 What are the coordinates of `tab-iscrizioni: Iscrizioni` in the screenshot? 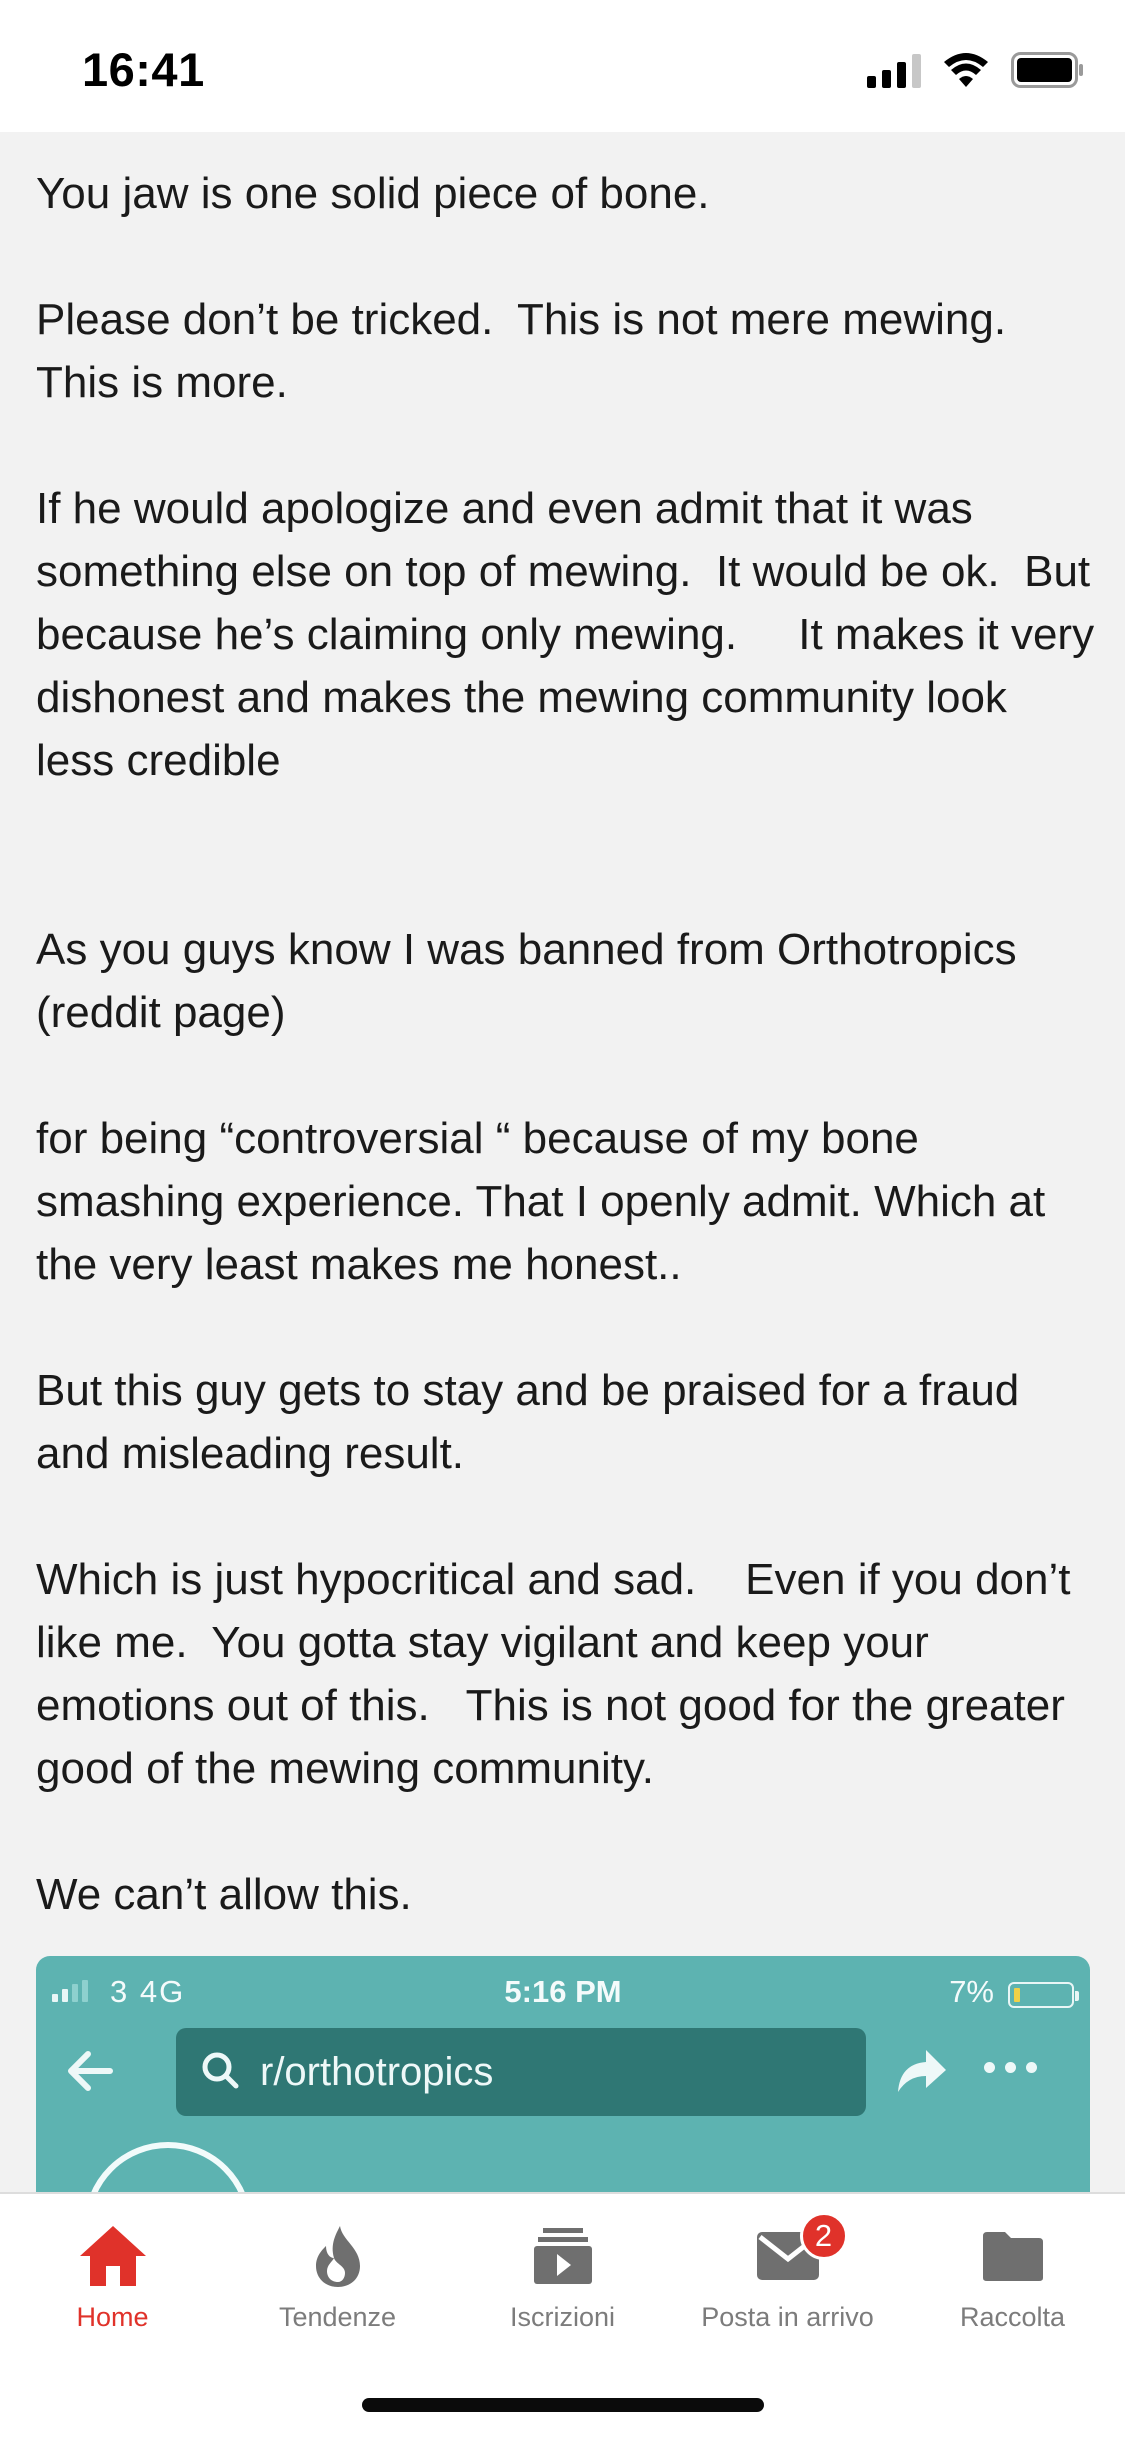 It's located at (562, 2279).